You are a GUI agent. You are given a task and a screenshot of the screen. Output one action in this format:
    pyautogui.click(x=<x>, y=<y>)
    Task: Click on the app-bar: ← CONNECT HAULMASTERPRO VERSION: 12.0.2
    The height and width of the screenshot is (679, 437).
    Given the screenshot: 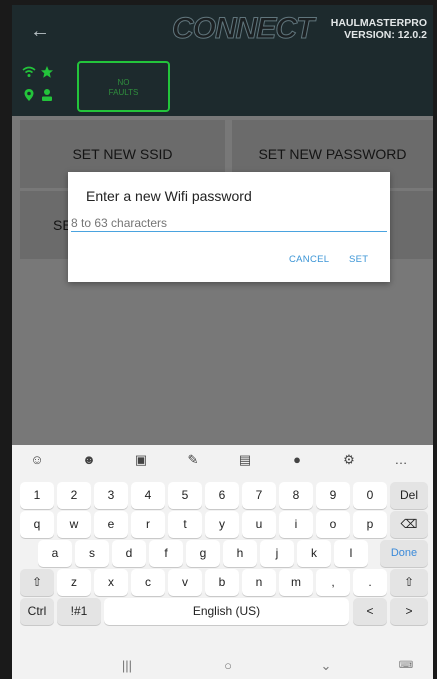 What is the action you would take?
    pyautogui.click(x=222, y=31)
    